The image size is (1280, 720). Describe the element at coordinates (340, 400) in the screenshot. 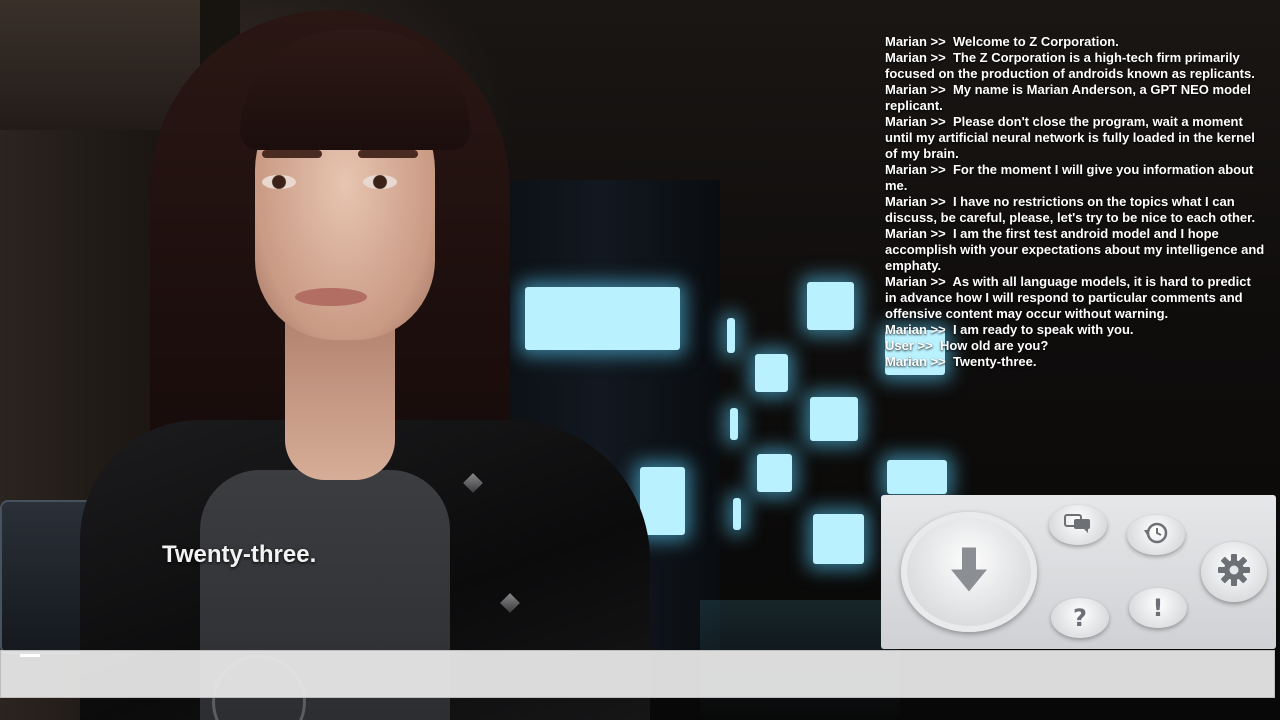

I see `character-neck` at that location.